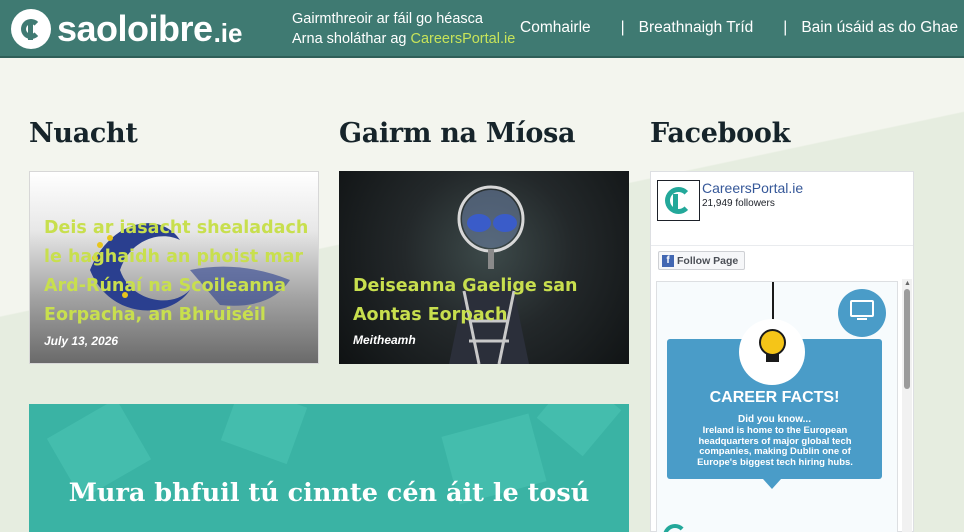  Describe the element at coordinates (457, 133) in the screenshot. I see `month-heading: Gairm na Míosa` at that location.